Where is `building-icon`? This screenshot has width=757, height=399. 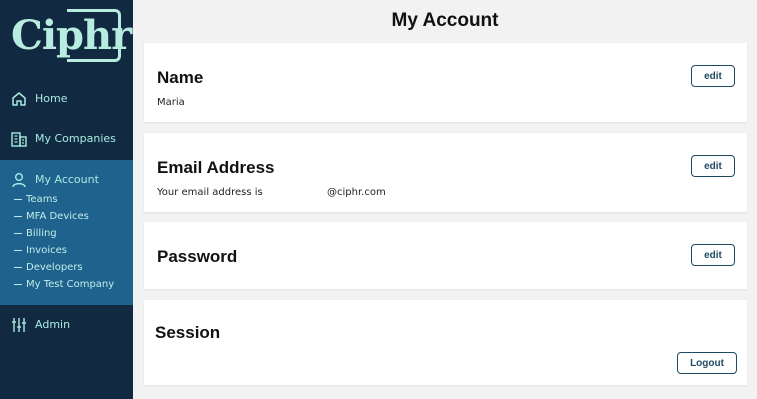 building-icon is located at coordinates (19, 139).